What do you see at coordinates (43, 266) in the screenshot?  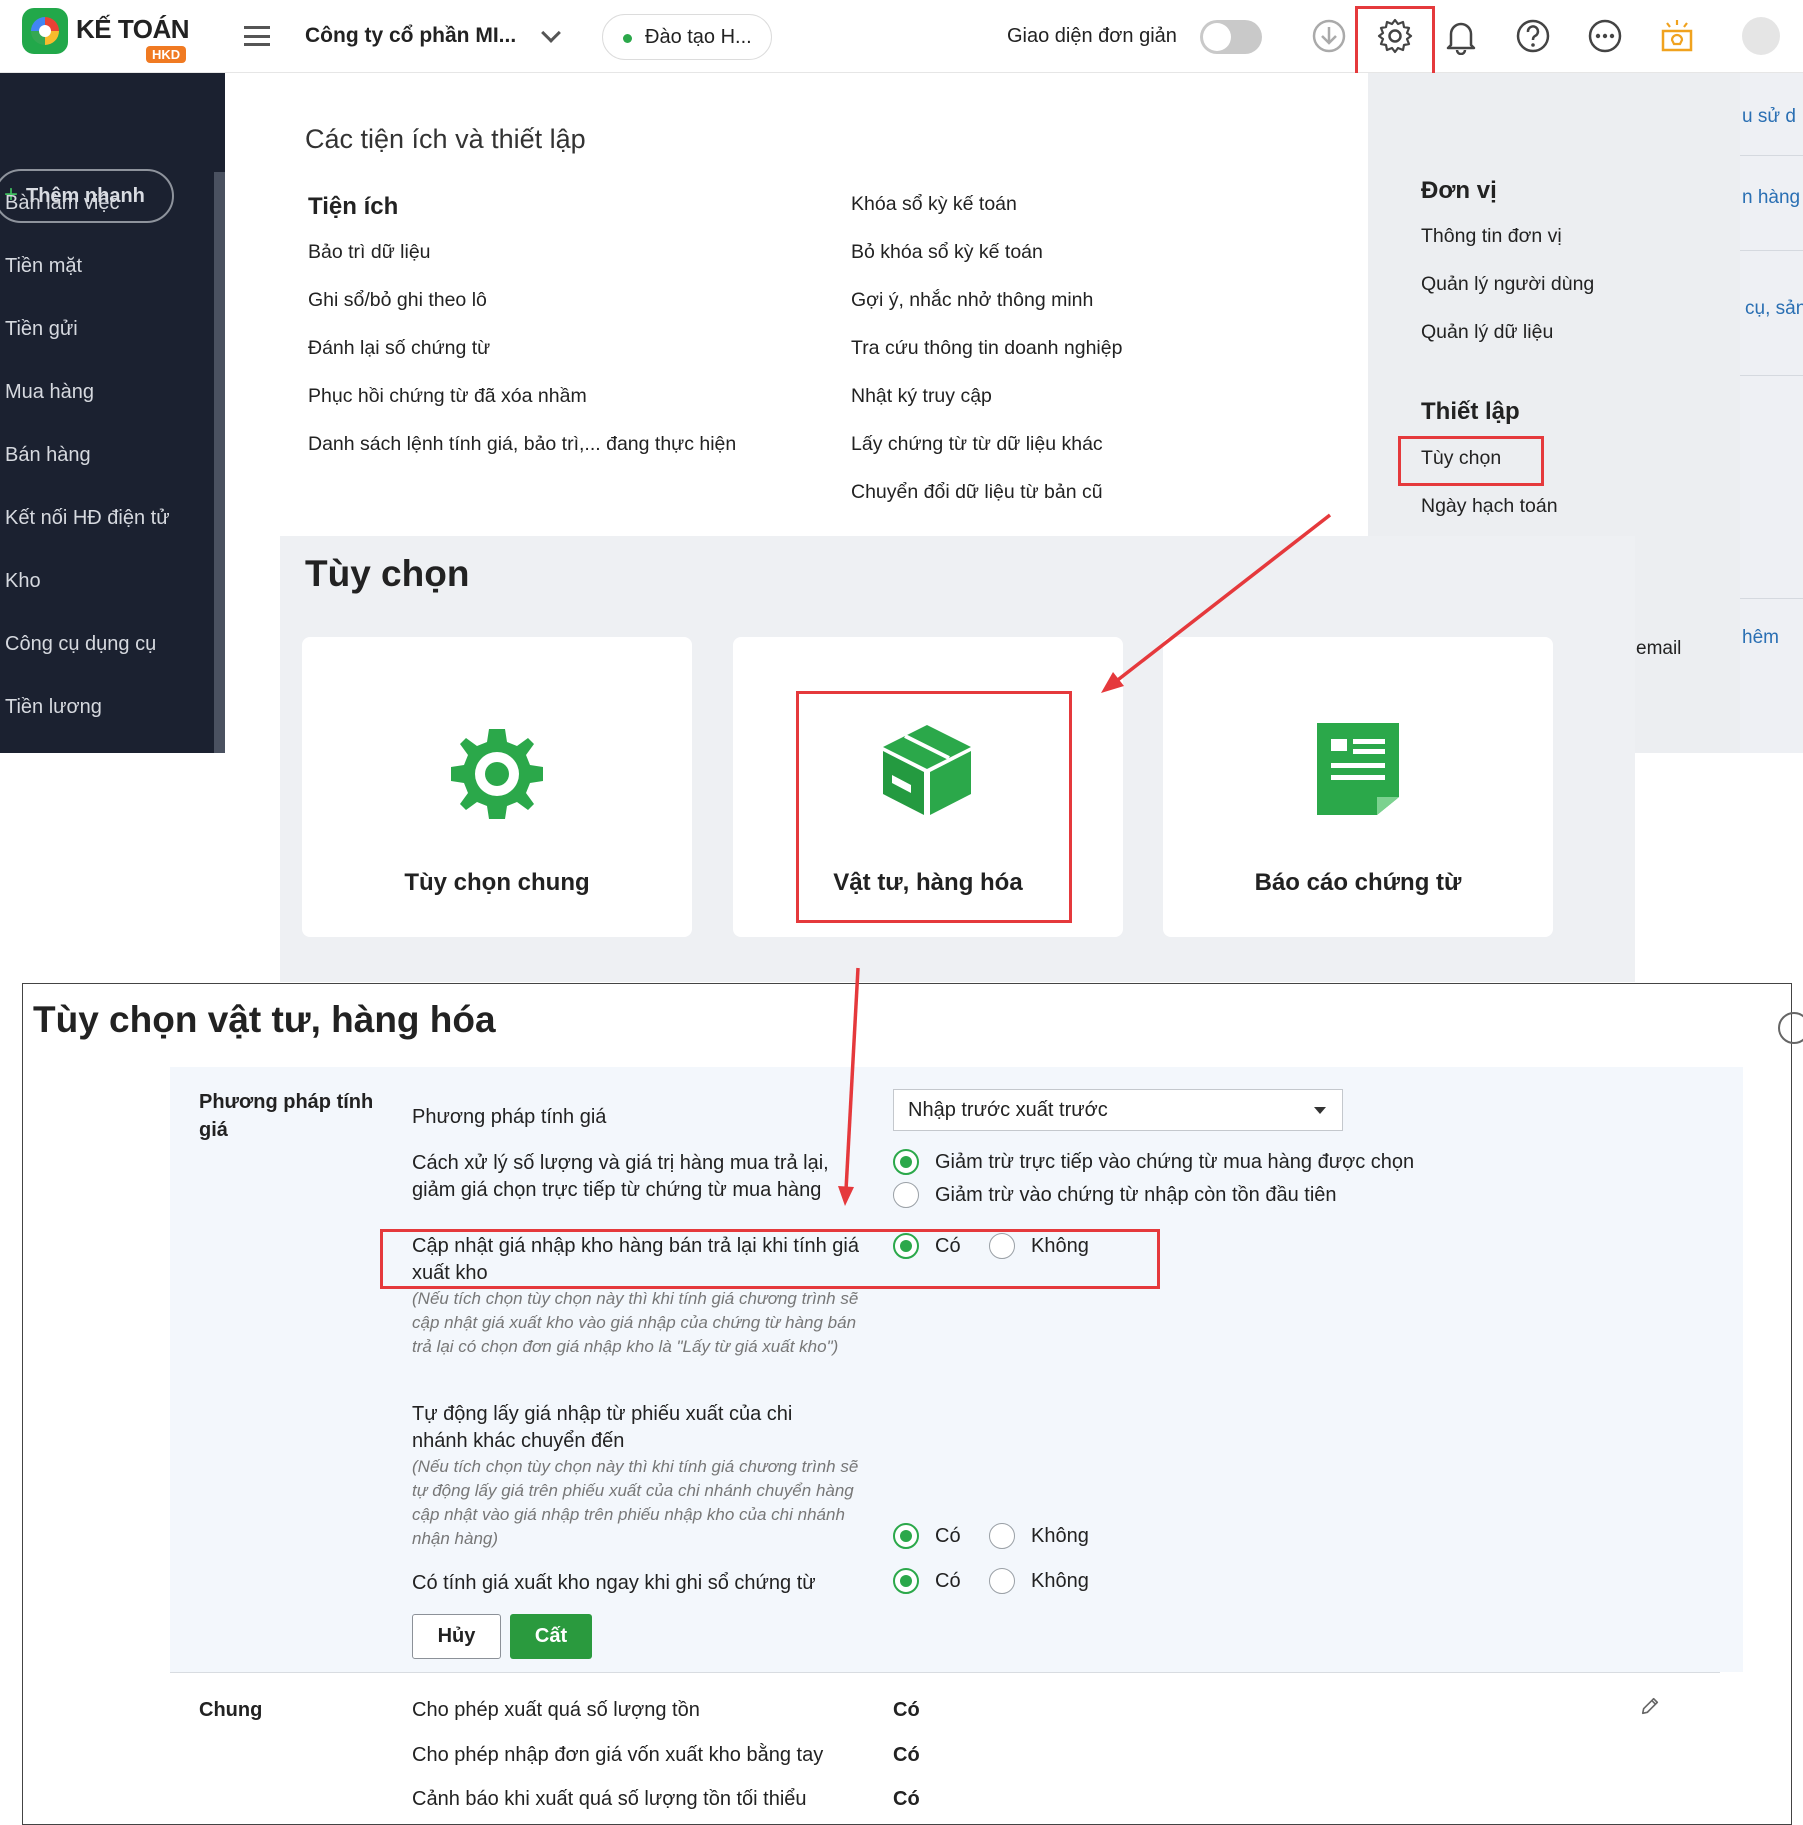 I see `sidebar-item-cash: Tiền mặt` at bounding box center [43, 266].